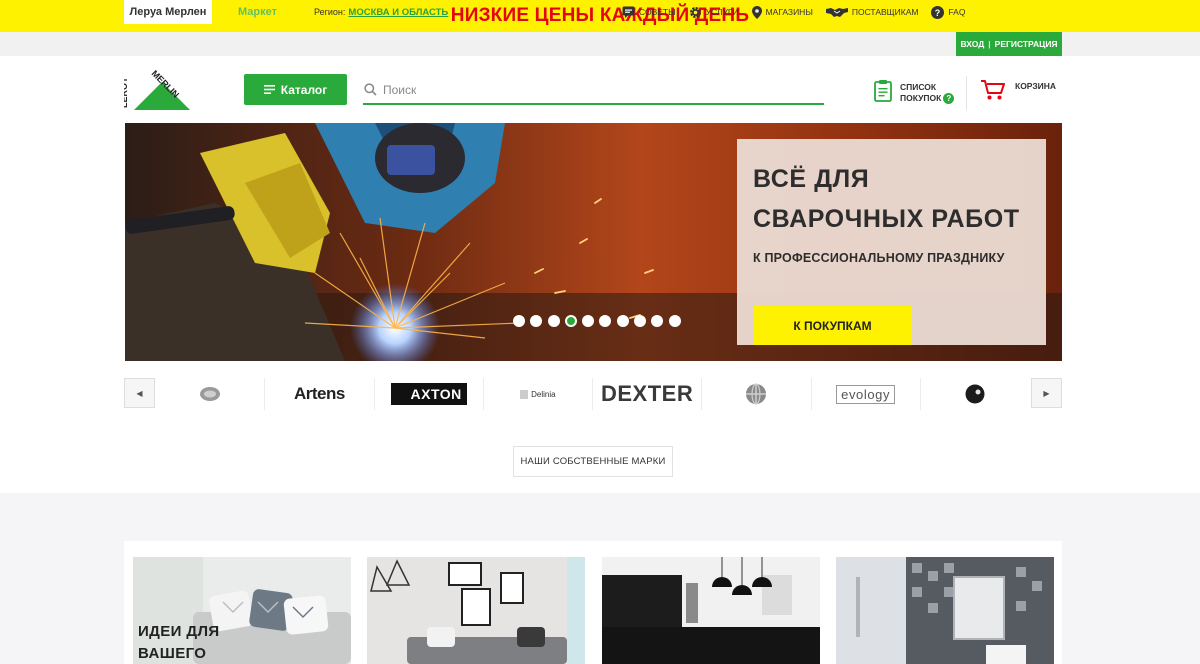 The image size is (1200, 664). What do you see at coordinates (695, 12) in the screenshot?
I see `gear-icon` at bounding box center [695, 12].